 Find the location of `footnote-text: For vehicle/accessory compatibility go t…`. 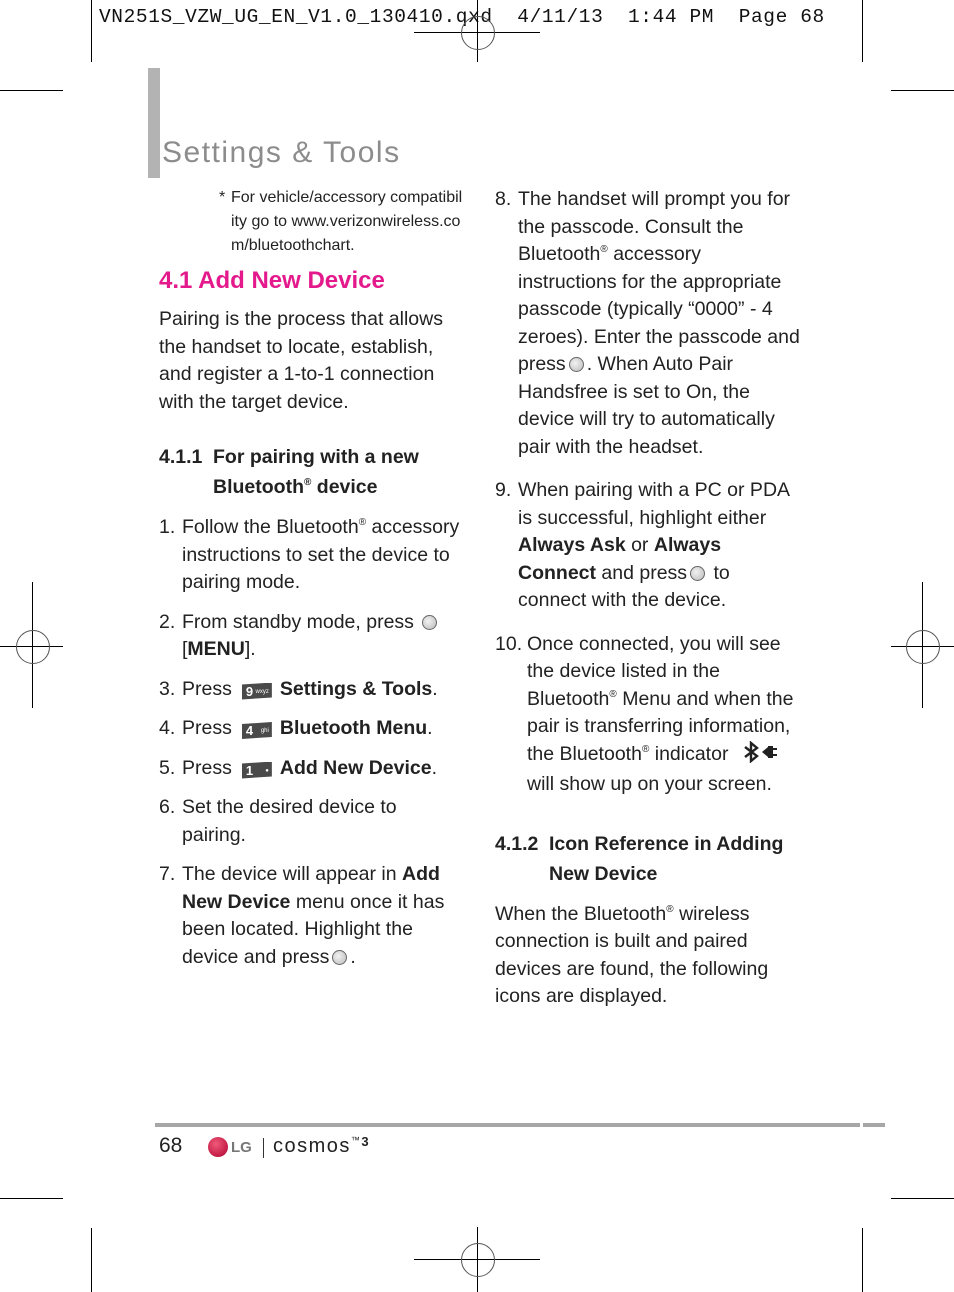

footnote-text: For vehicle/accessory compatibility go t… is located at coordinates (347, 221).